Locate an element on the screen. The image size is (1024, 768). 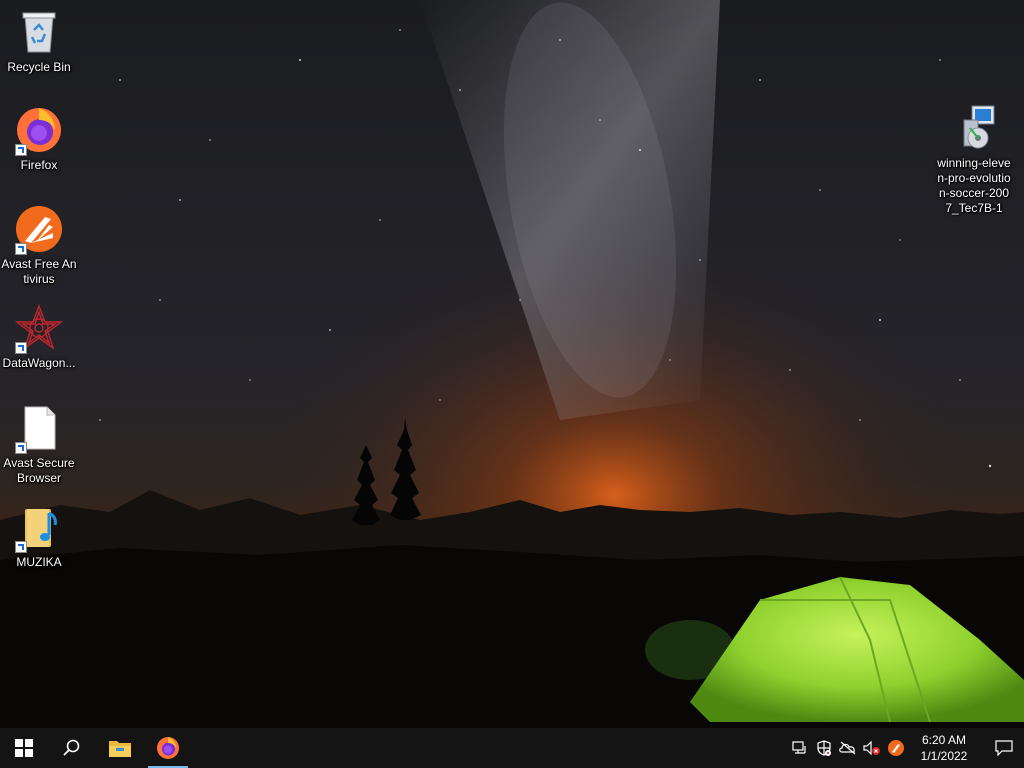
desktop-icon-avast-free-antivirus: Avast Free Antivirus is located at coordinates (39, 246).